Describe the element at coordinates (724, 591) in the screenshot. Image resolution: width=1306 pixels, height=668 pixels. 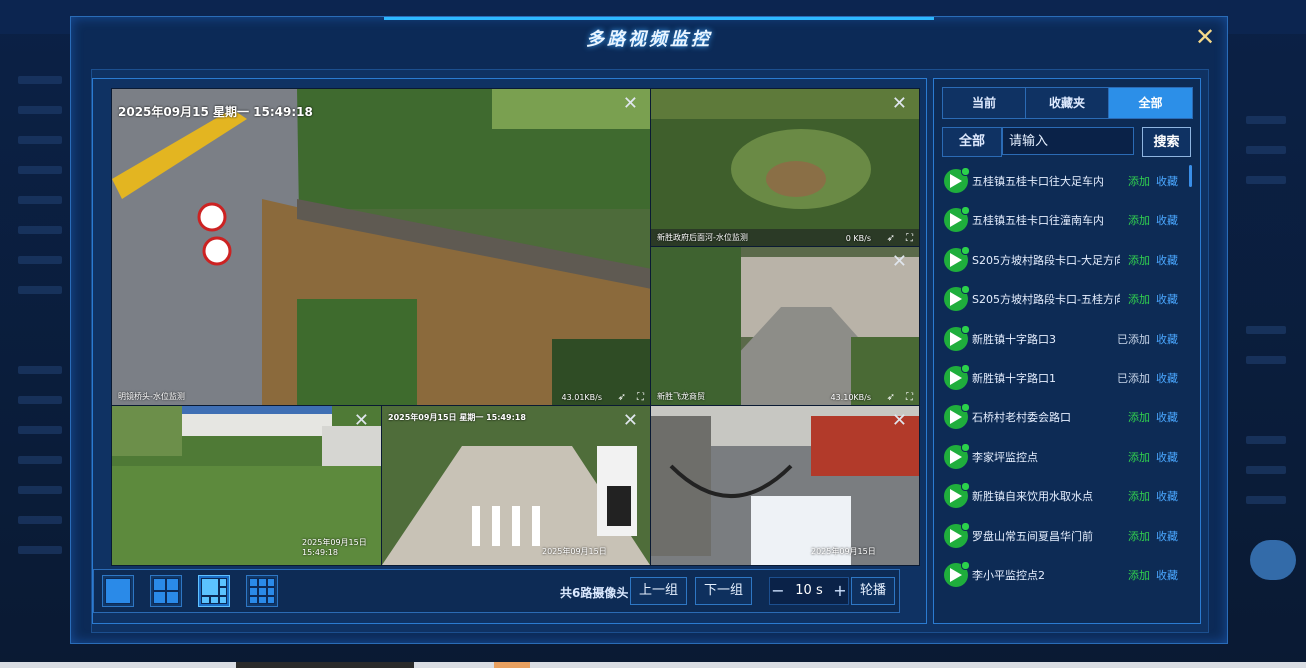
I see `next-group-button: 下一组` at that location.